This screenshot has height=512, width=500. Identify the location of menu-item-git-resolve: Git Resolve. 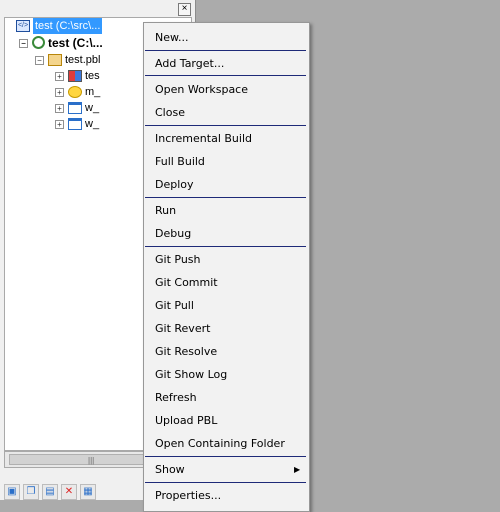
(226, 351).